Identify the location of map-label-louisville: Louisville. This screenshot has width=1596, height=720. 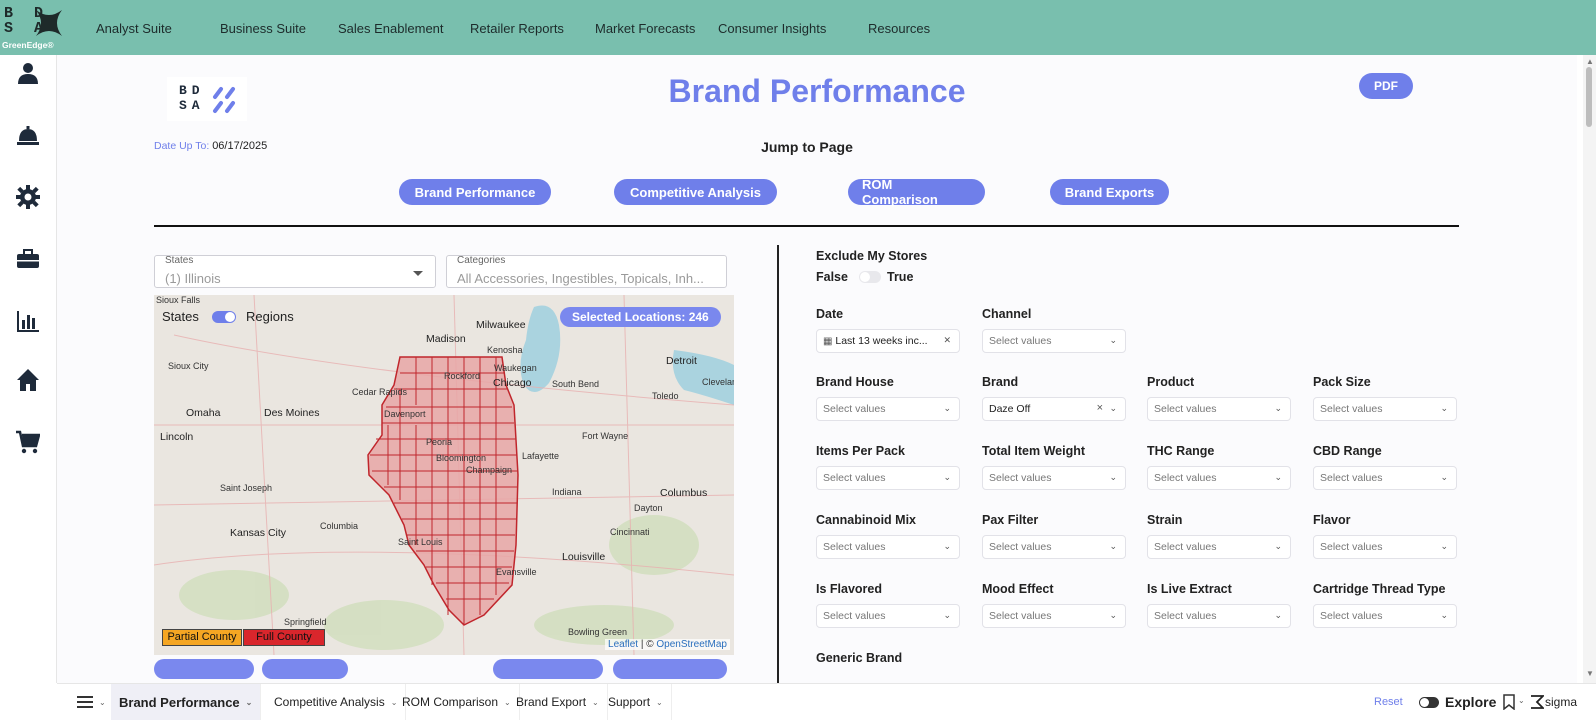
(584, 557).